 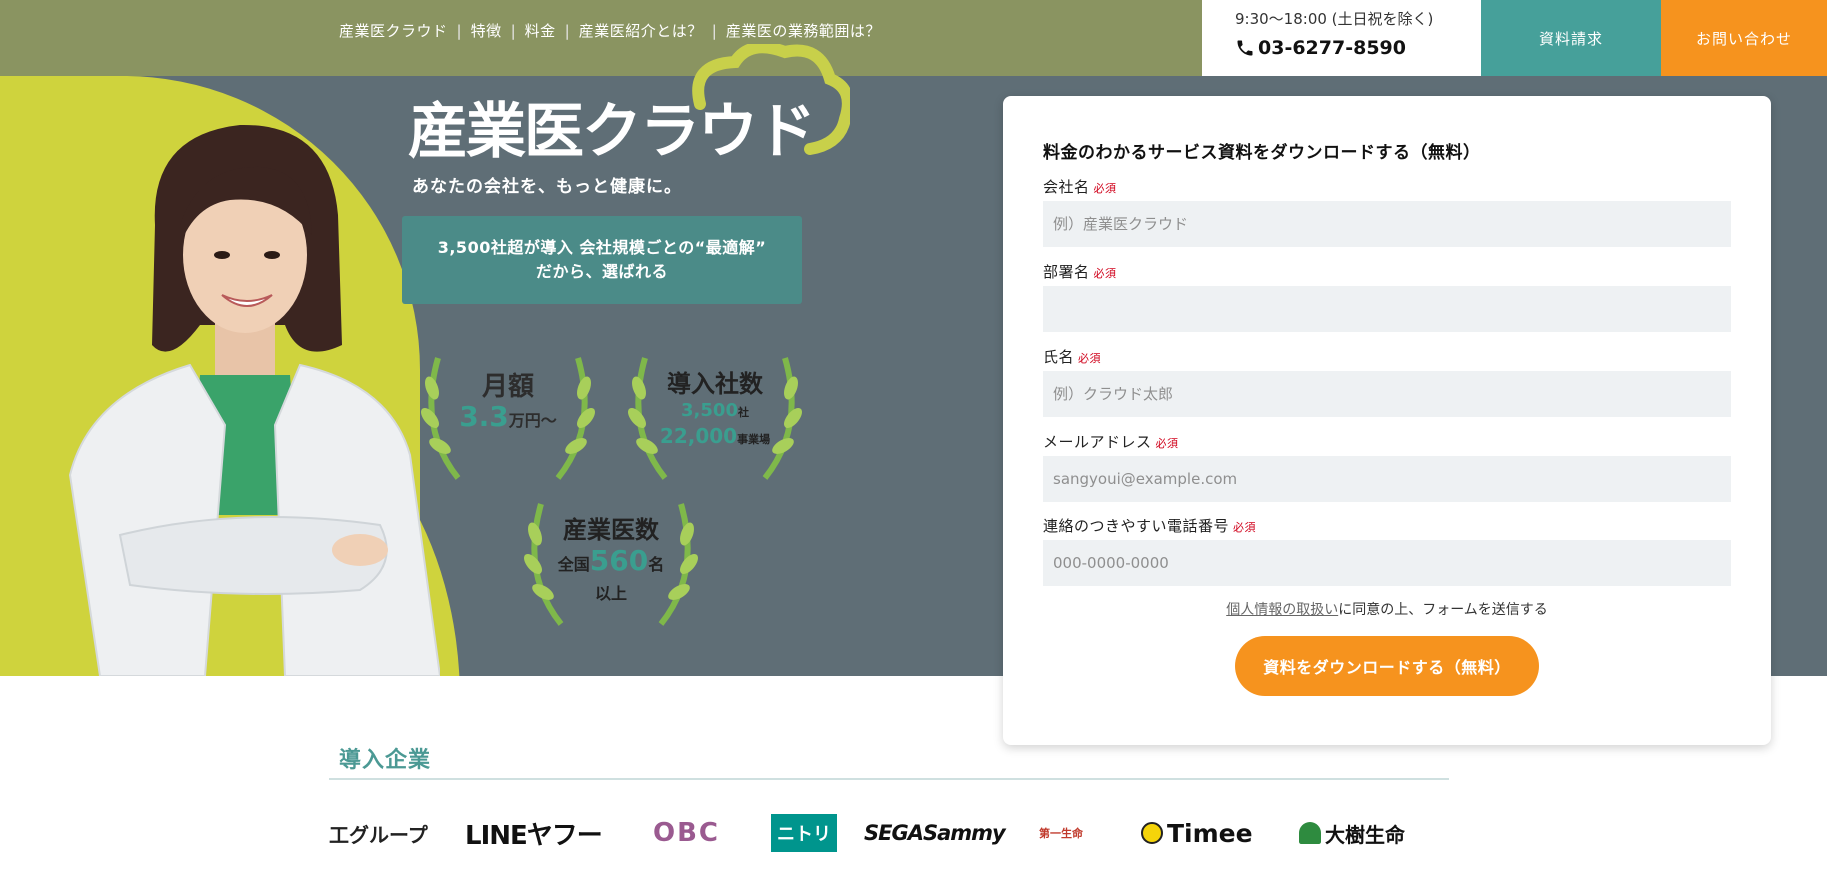 What do you see at coordinates (1387, 479) in the screenshot?
I see `email-input` at bounding box center [1387, 479].